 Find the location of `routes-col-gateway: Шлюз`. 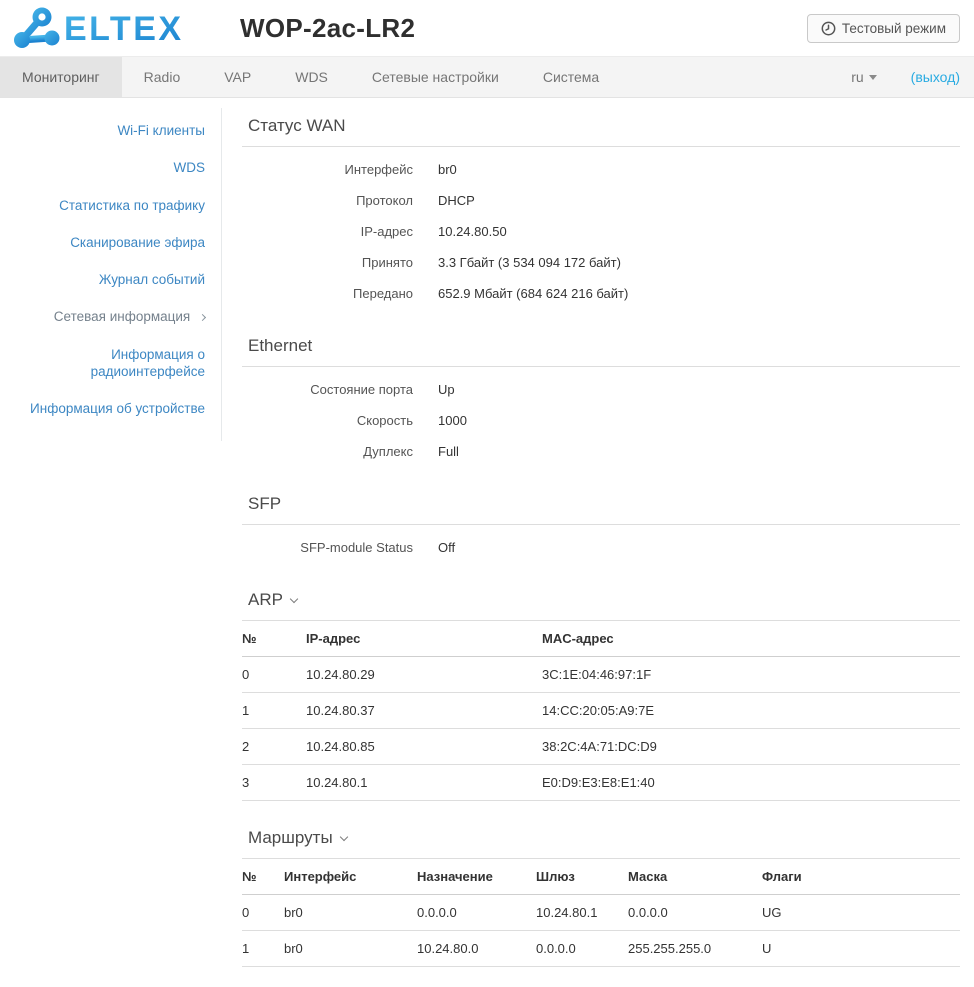

routes-col-gateway: Шлюз is located at coordinates (582, 877).